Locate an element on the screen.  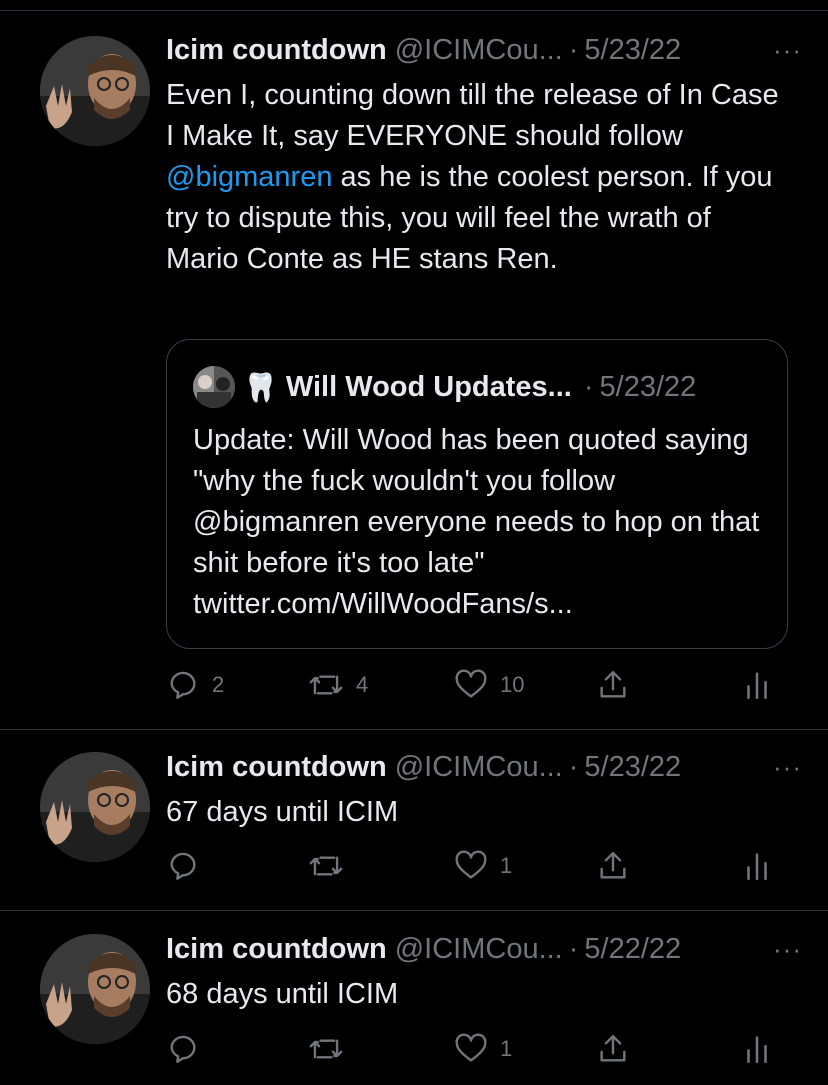
retweet-count: 4 is located at coordinates (362, 684).